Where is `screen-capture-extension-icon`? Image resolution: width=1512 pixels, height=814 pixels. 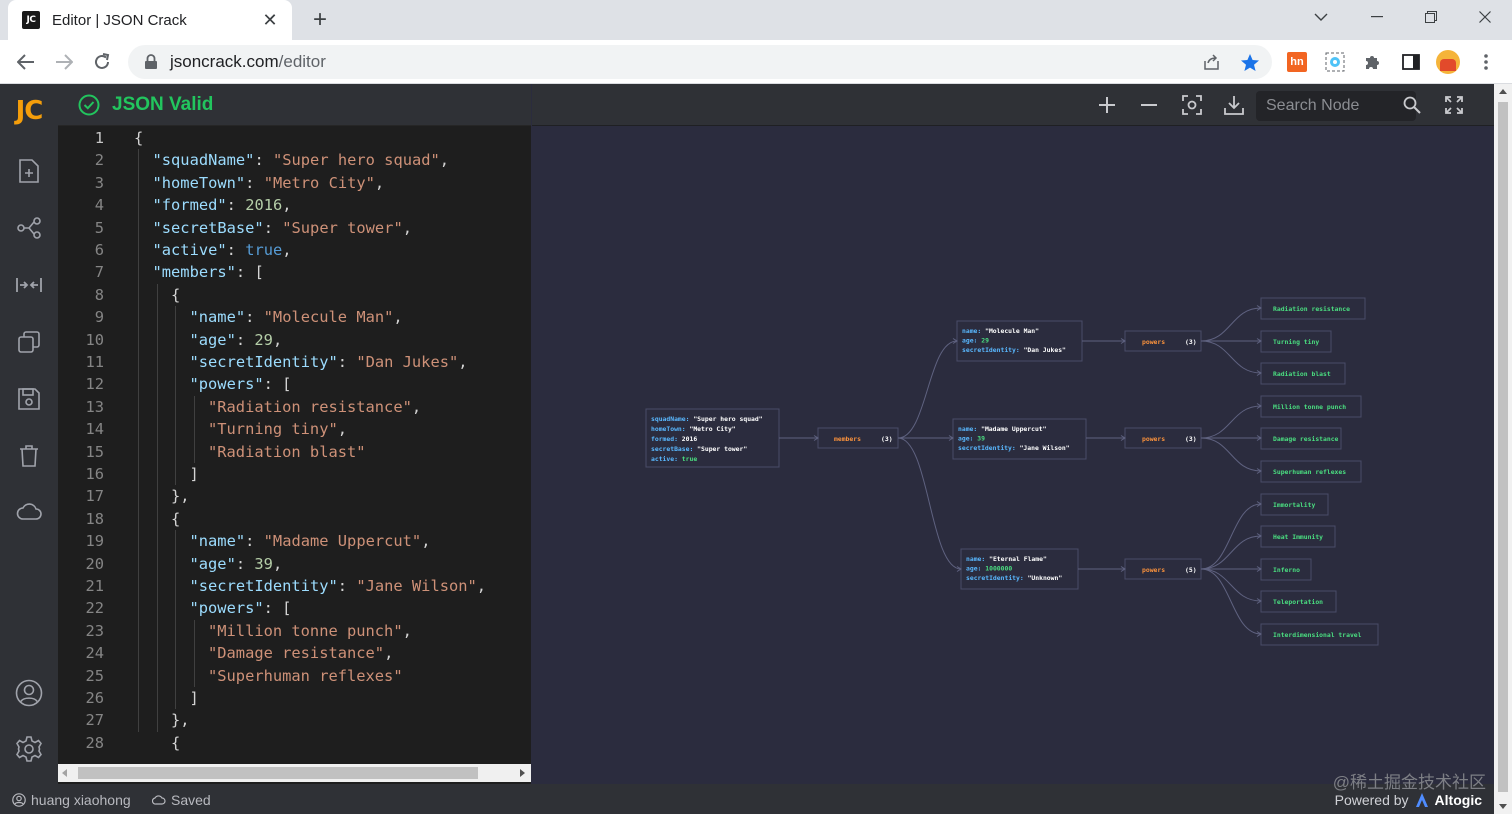
screen-capture-extension-icon is located at coordinates (1335, 62).